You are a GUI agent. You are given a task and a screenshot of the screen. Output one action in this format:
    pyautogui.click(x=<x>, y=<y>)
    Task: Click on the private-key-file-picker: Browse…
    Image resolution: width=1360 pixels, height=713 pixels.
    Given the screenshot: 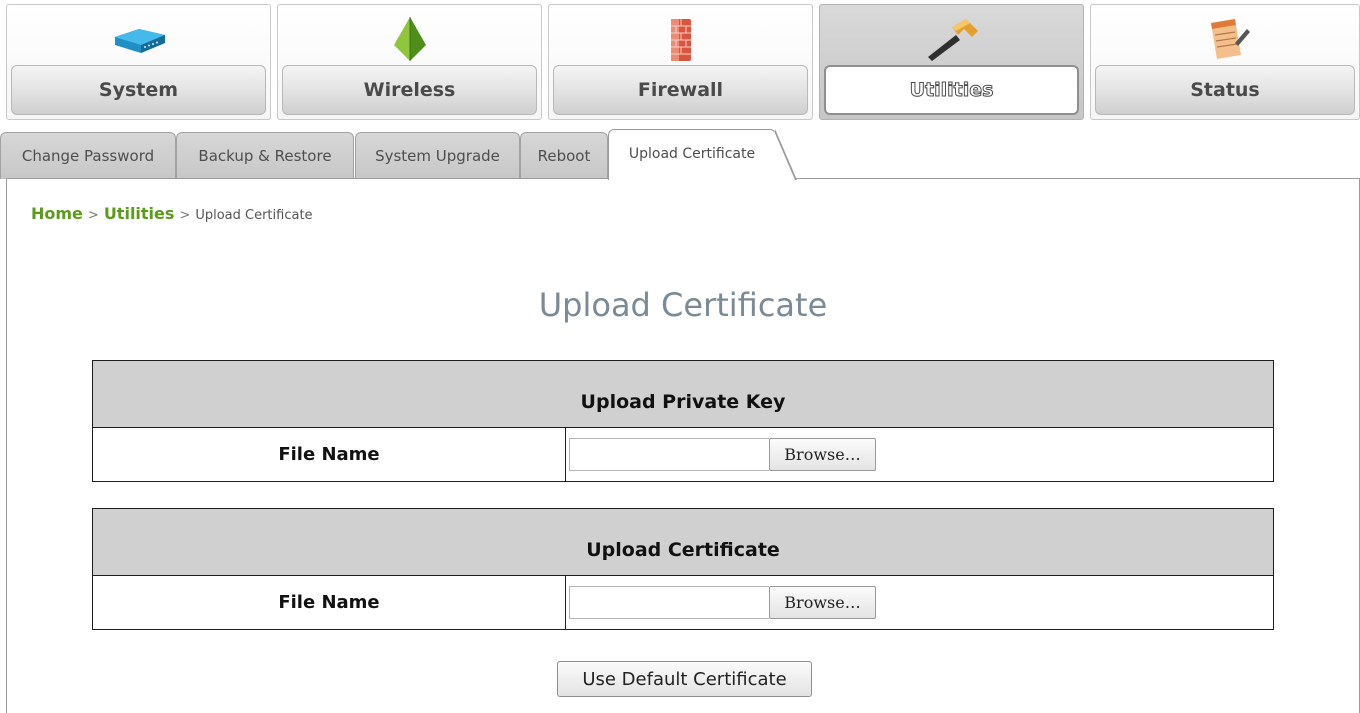 What is the action you would take?
    pyautogui.click(x=921, y=454)
    